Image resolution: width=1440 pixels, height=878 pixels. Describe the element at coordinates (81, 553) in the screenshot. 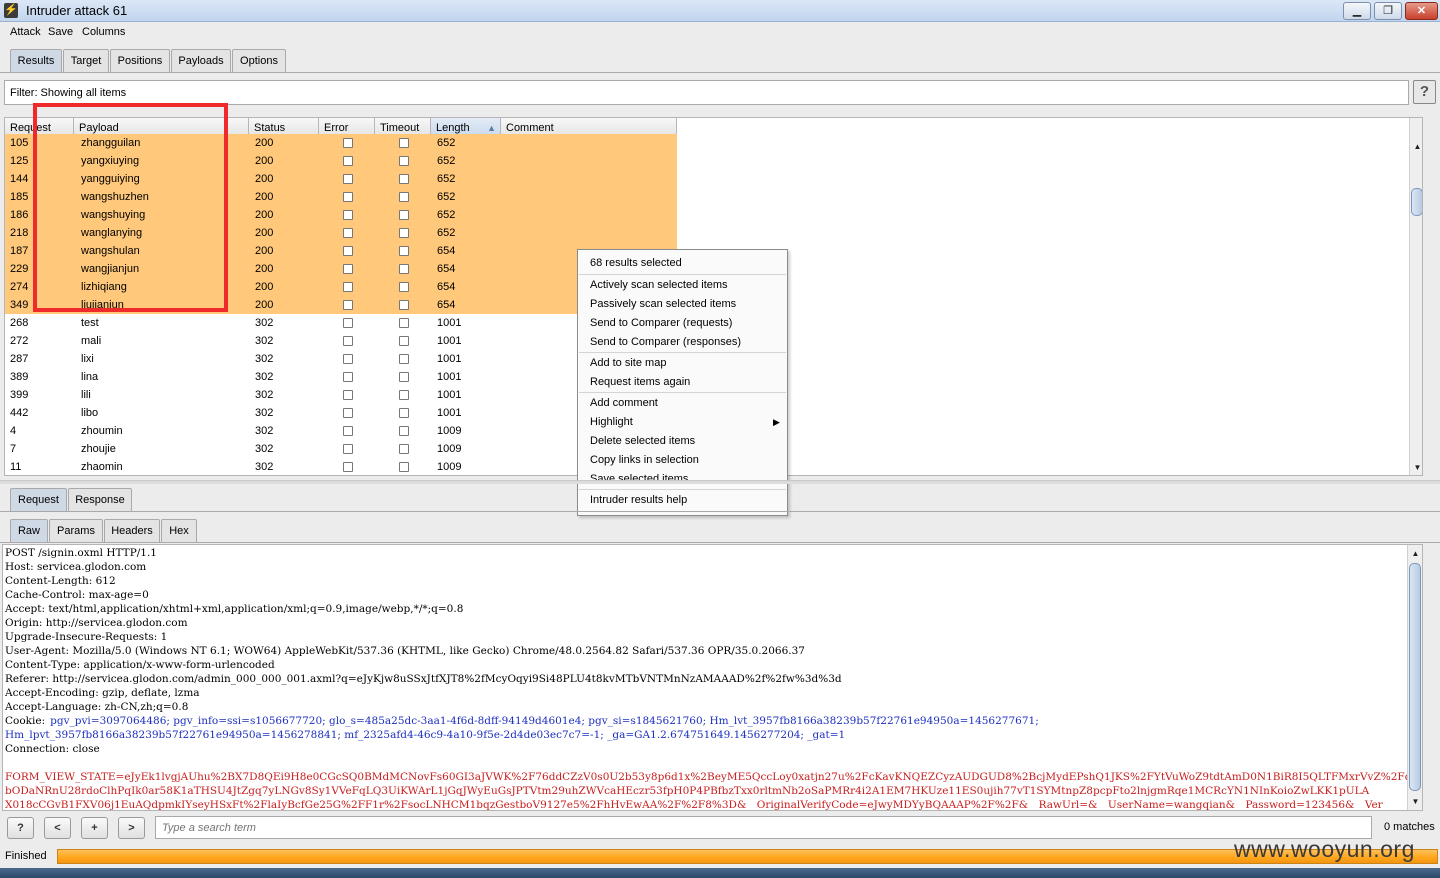

I see `request-header-line: POST /signin.oxml HTTP/1.1` at that location.